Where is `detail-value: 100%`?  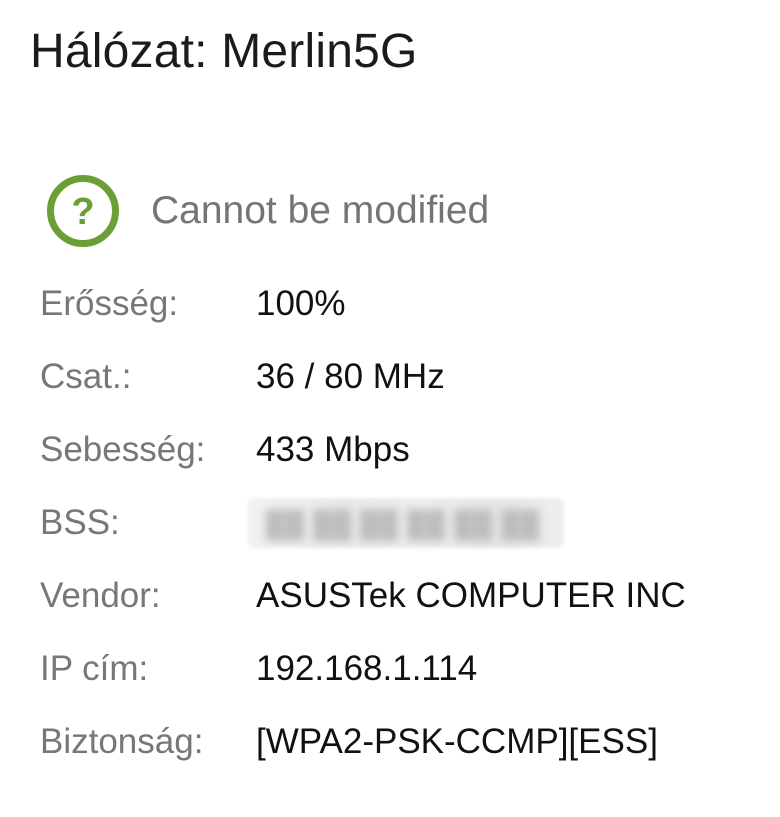 detail-value: 100% is located at coordinates (301, 303).